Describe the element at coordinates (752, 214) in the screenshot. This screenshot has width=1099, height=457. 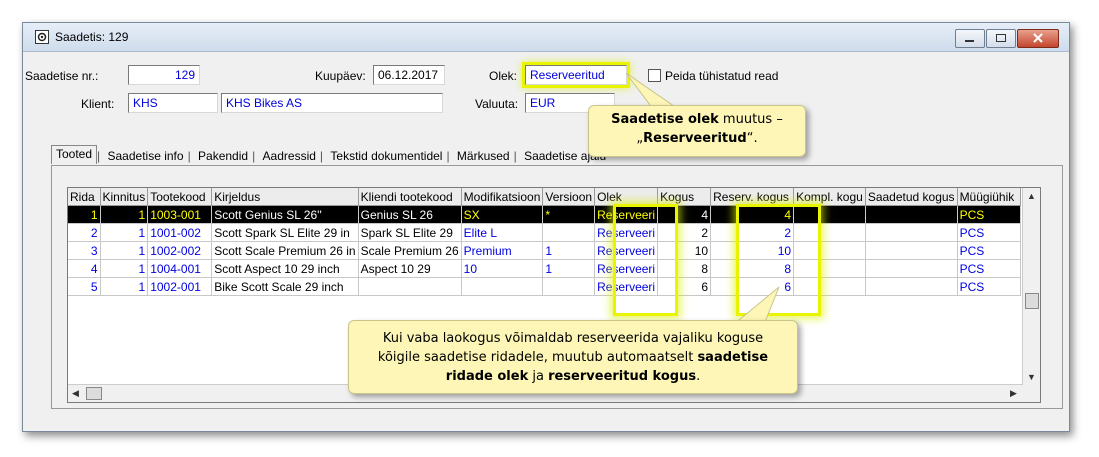
I see `cell-reserv-kogus: 4` at that location.